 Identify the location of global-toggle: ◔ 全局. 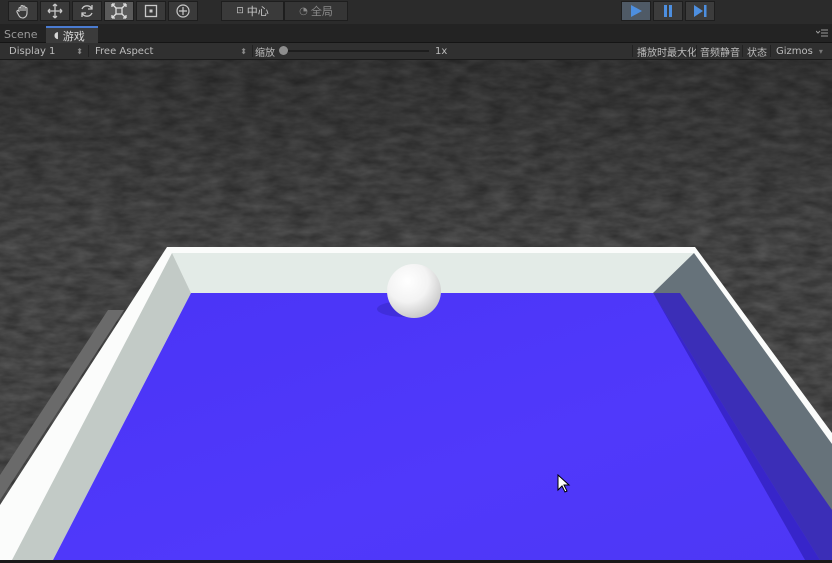
(316, 11).